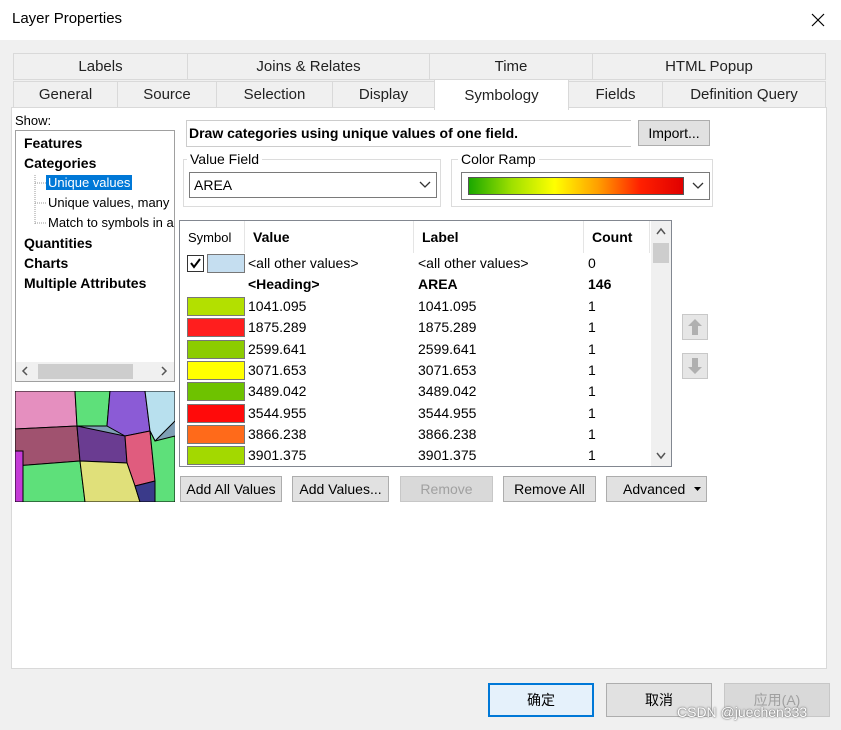  Describe the element at coordinates (277, 391) in the screenshot. I see `row-value: 3489.042` at that location.